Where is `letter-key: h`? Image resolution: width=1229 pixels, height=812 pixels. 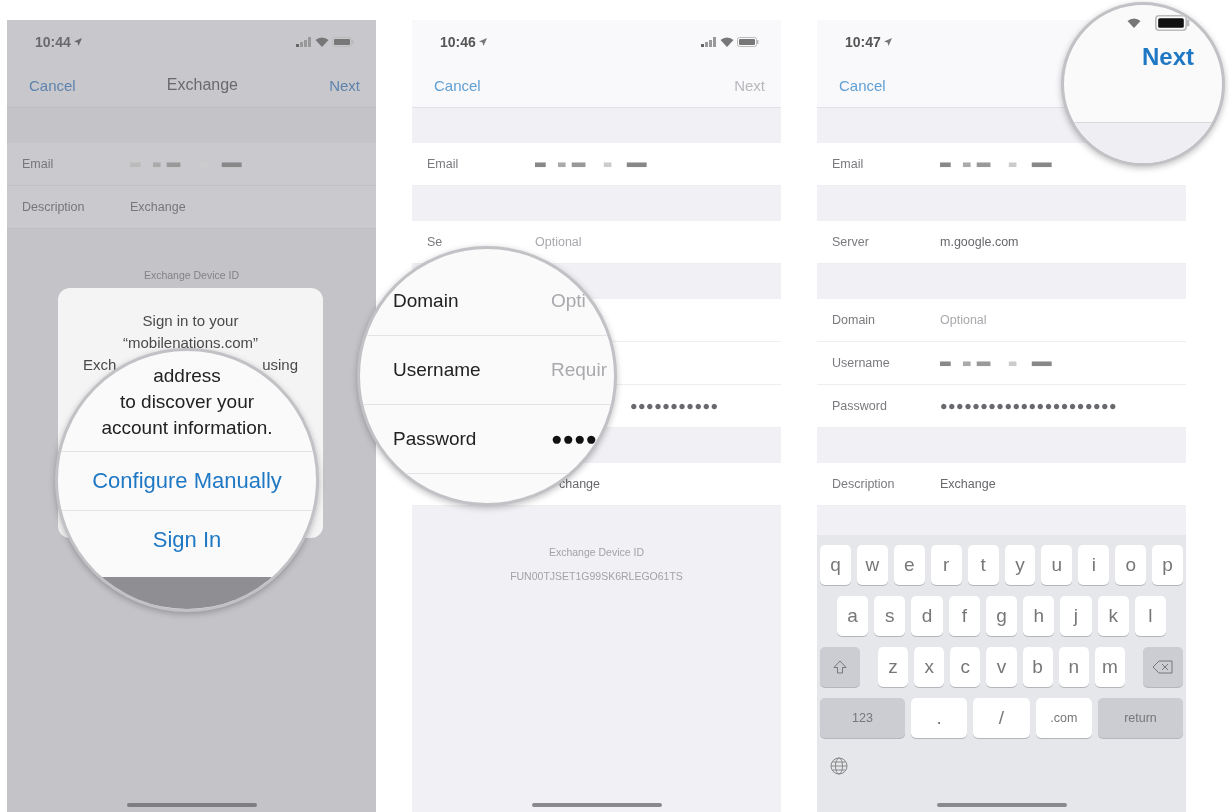
letter-key: h is located at coordinates (1039, 616).